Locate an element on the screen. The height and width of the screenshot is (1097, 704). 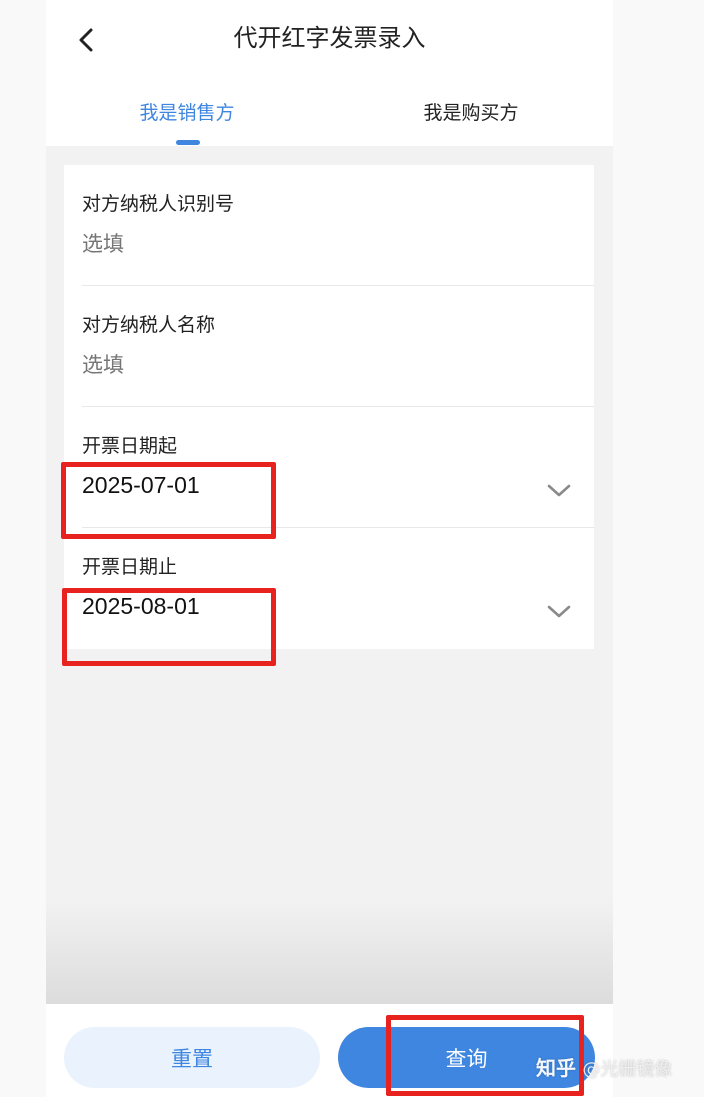
watermark: 知乎 @光栅镜像 is located at coordinates (604, 1066).